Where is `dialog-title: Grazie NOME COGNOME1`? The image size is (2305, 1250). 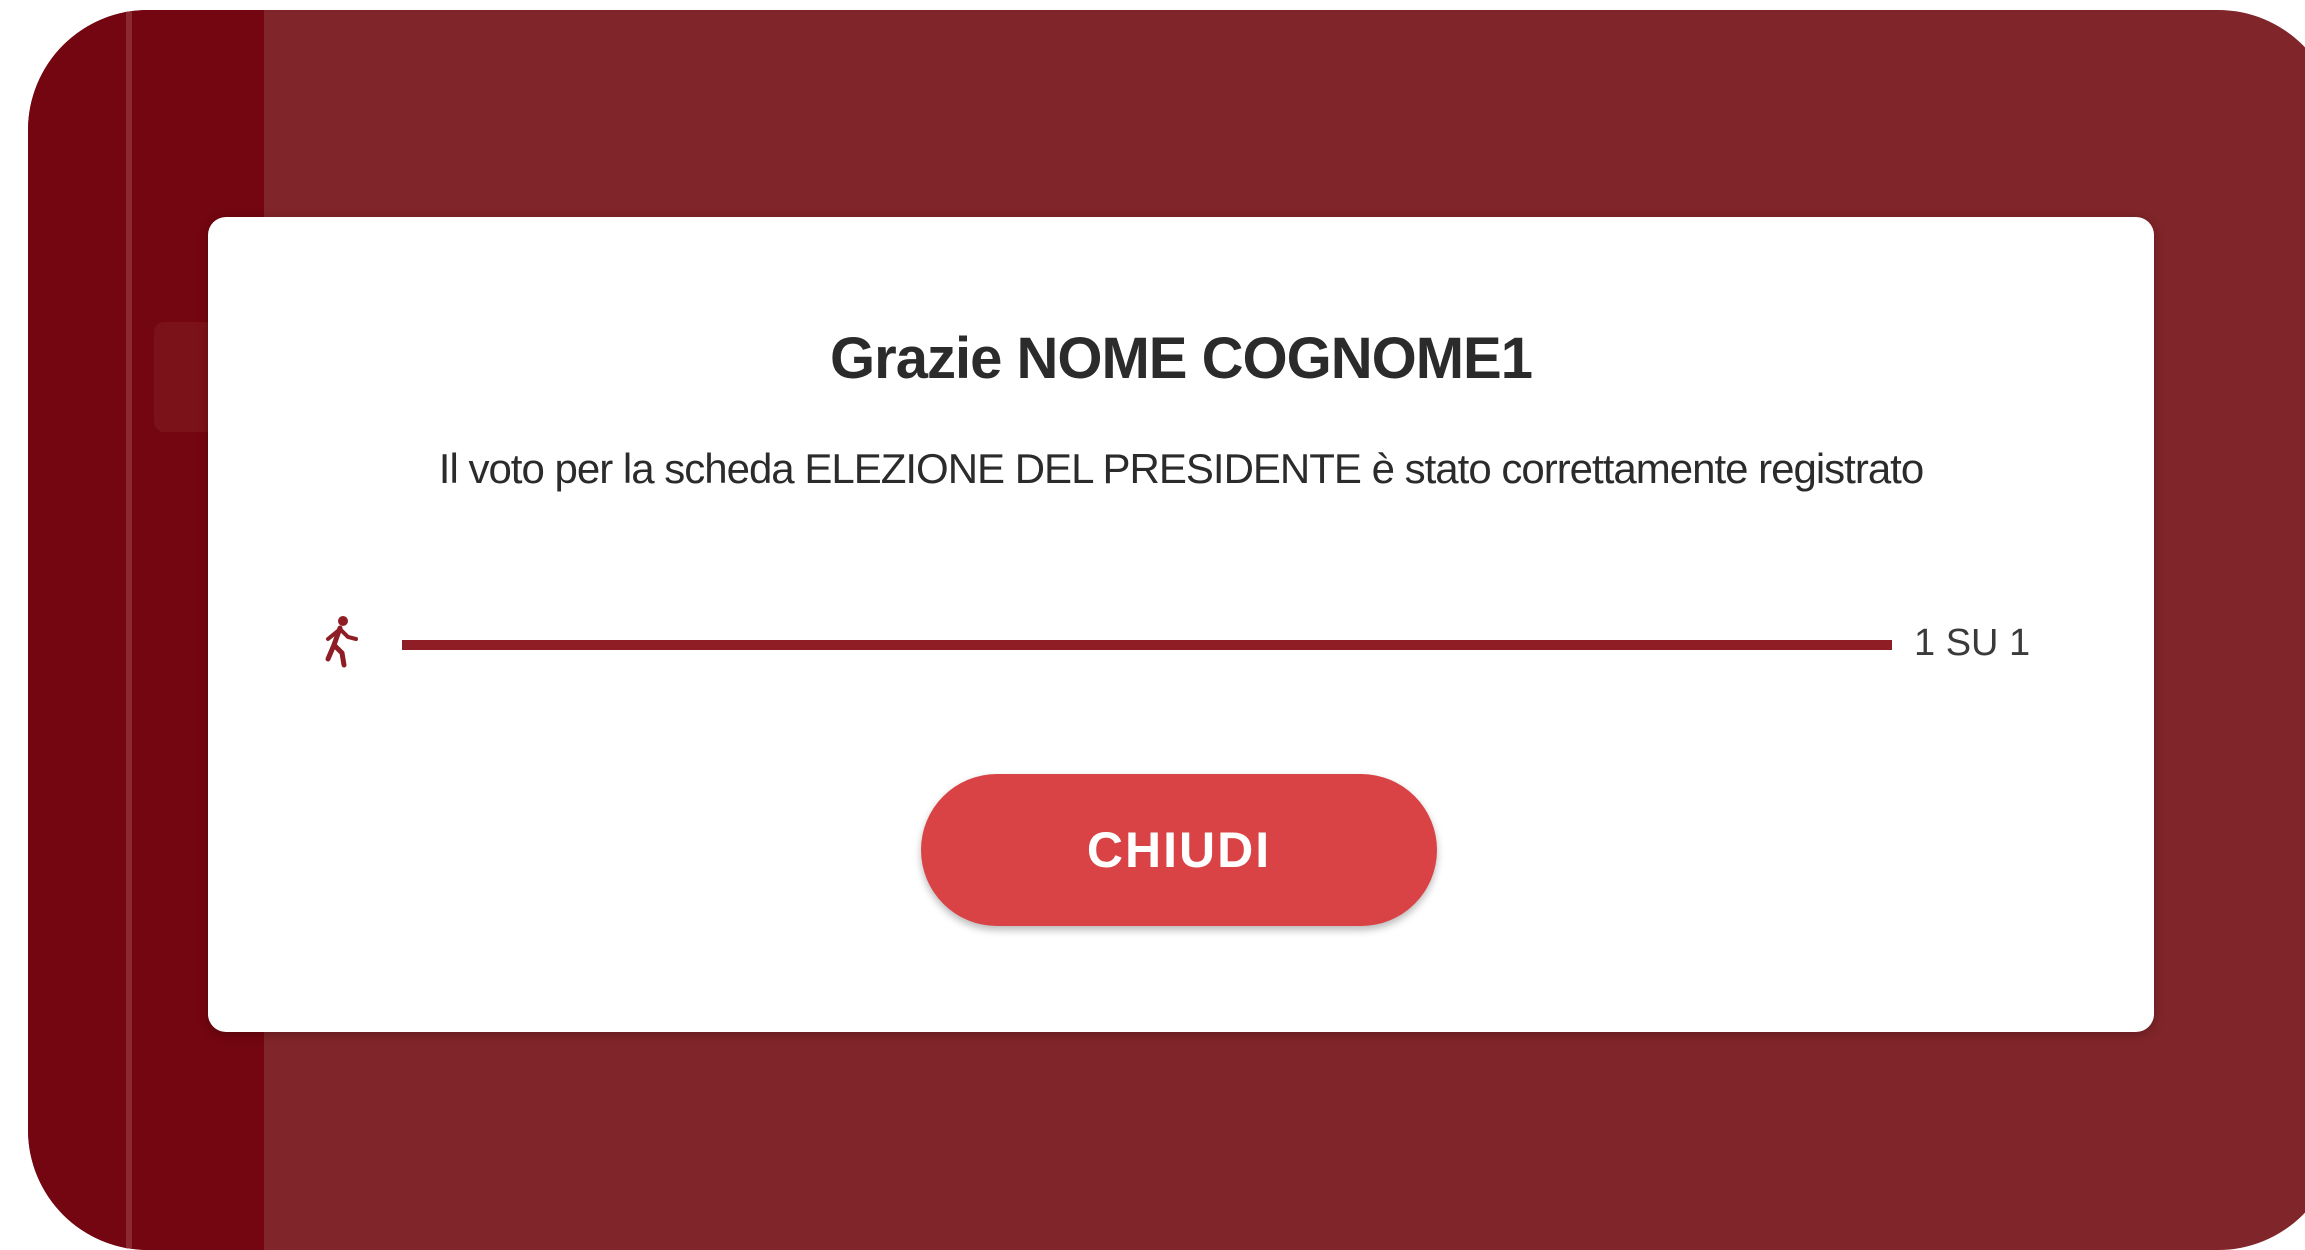
dialog-title: Grazie NOME COGNOME1 is located at coordinates (1181, 358).